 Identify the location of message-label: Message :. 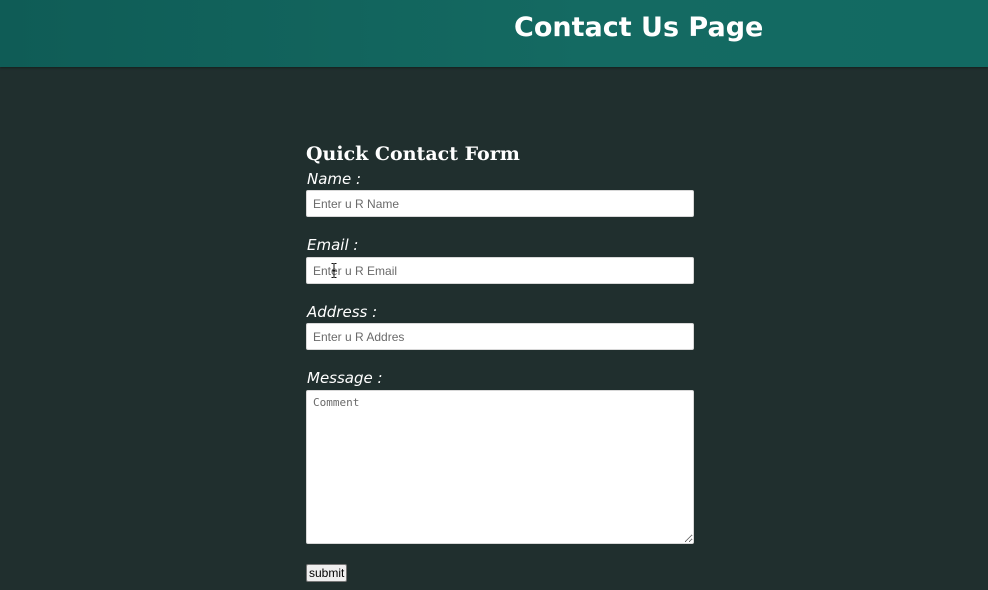
(345, 378).